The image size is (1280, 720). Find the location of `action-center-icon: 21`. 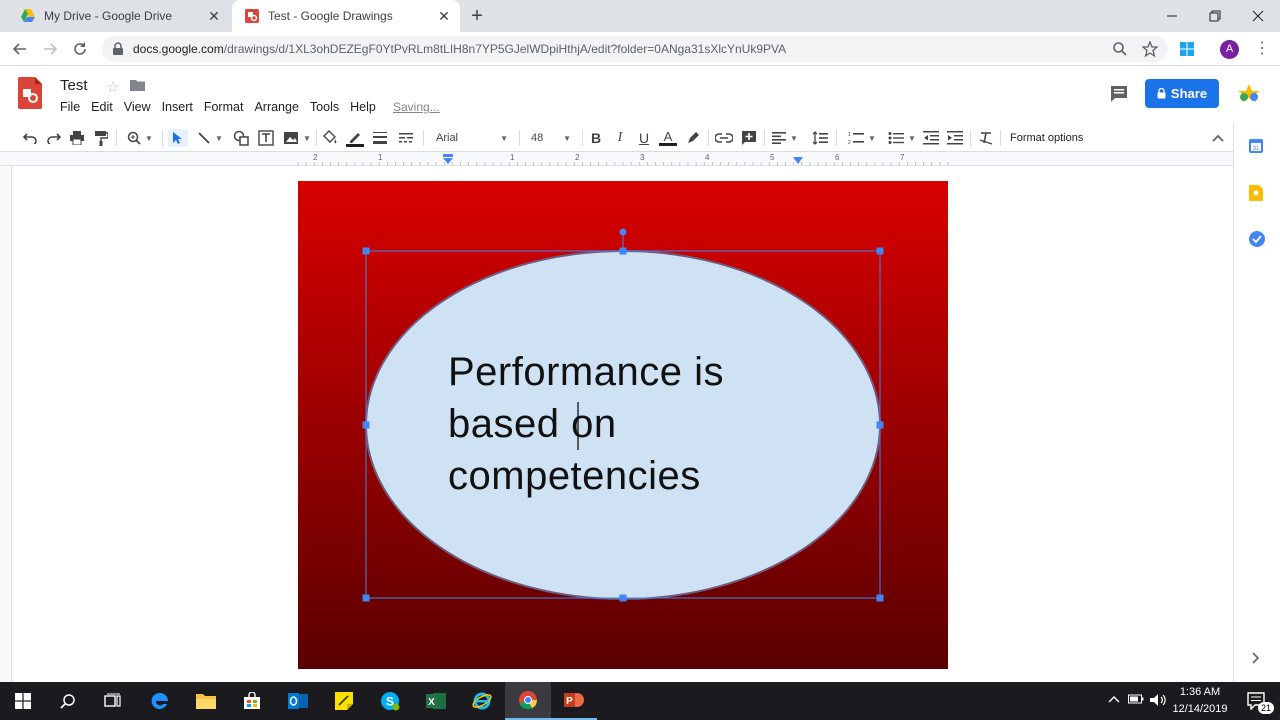

action-center-icon: 21 is located at coordinates (1257, 701).